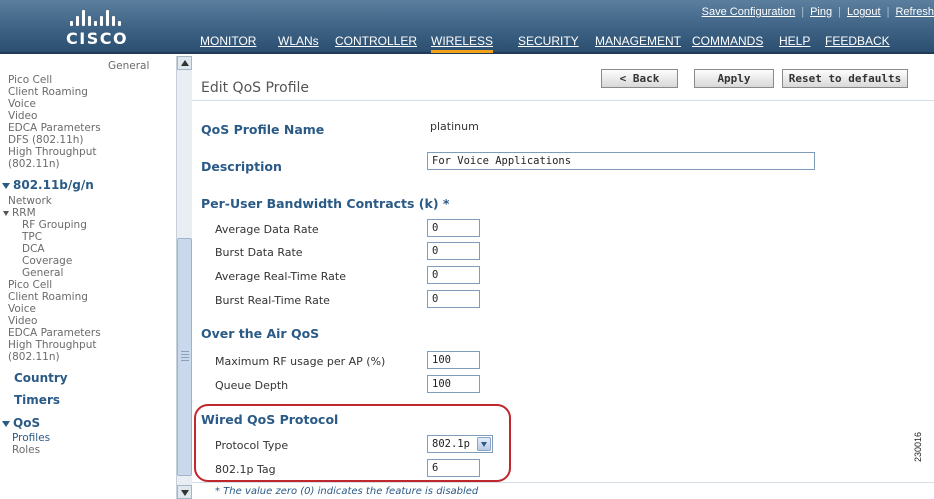  Describe the element at coordinates (30, 201) in the screenshot. I see `sidebar-item-network: Network` at that location.